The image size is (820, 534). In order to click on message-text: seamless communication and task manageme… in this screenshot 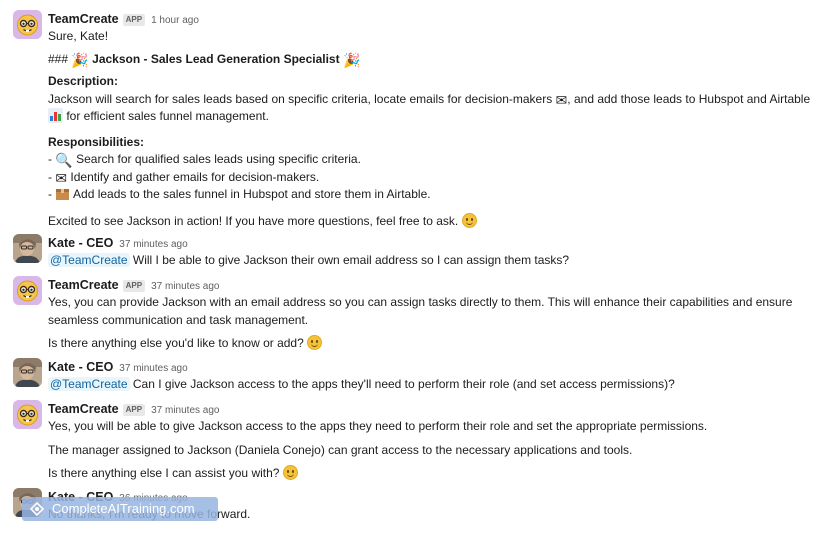, I will do `click(178, 319)`.